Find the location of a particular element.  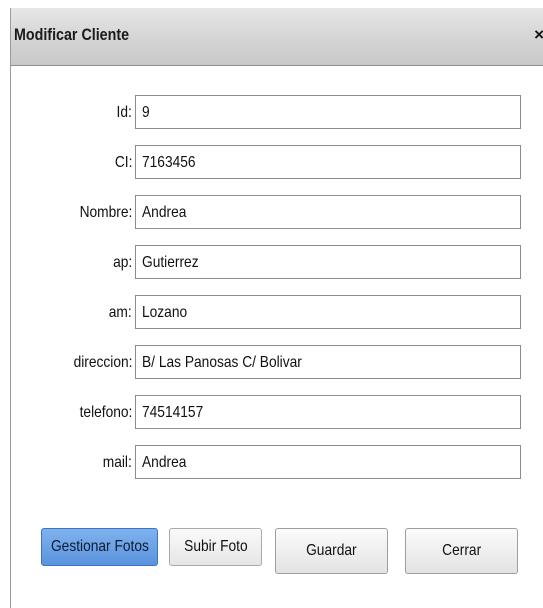

am-label: am: is located at coordinates (120, 312).